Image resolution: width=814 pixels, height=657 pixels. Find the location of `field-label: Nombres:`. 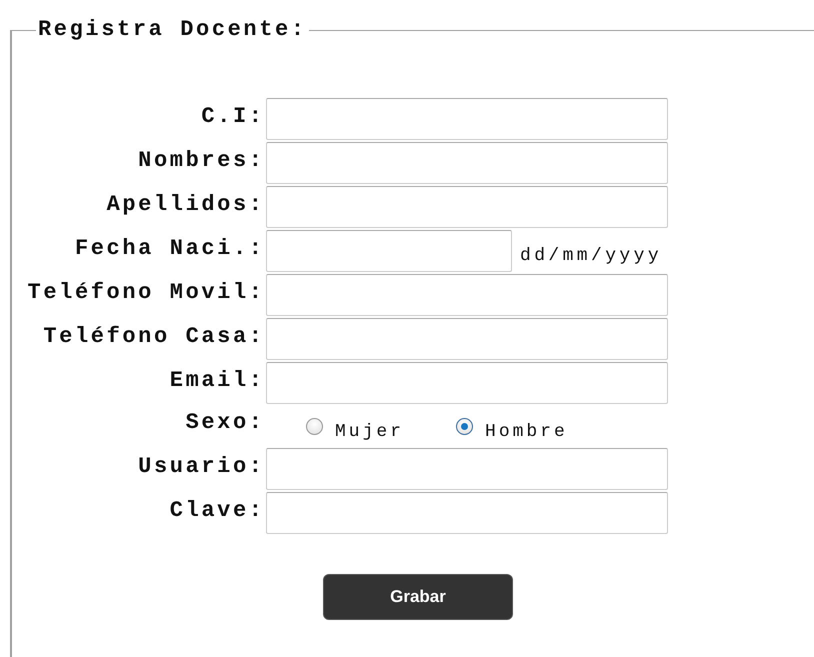

field-label: Nombres: is located at coordinates (201, 161).